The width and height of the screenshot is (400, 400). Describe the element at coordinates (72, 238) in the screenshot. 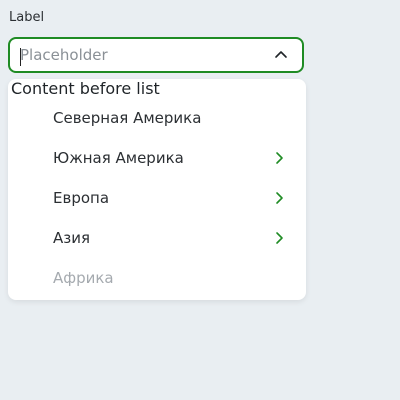

I see `option-label: Азия` at that location.